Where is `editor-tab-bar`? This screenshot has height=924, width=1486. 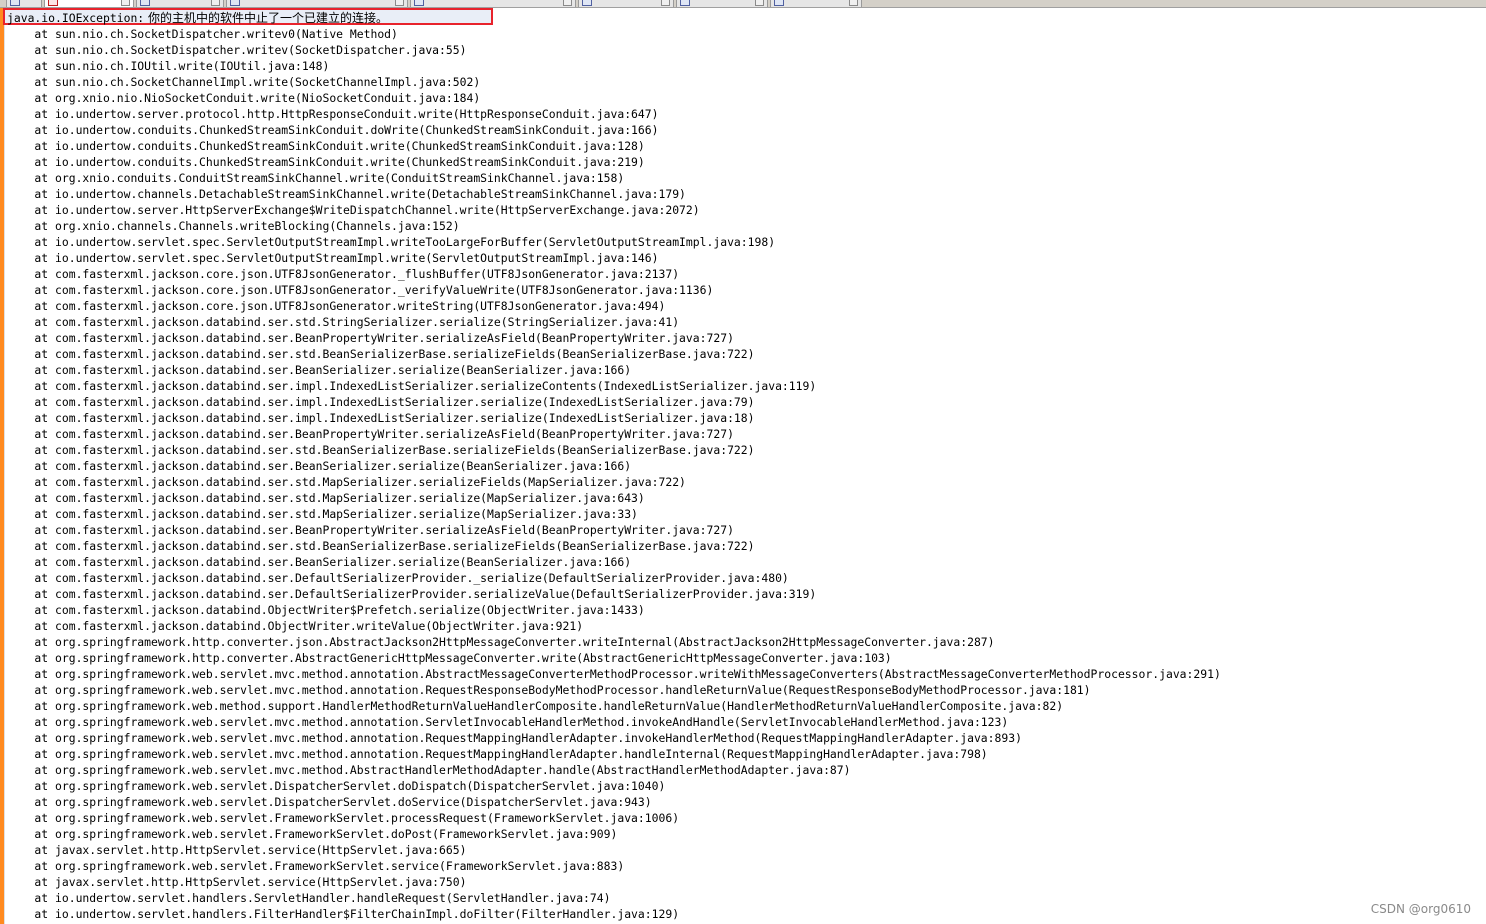 editor-tab-bar is located at coordinates (743, 4).